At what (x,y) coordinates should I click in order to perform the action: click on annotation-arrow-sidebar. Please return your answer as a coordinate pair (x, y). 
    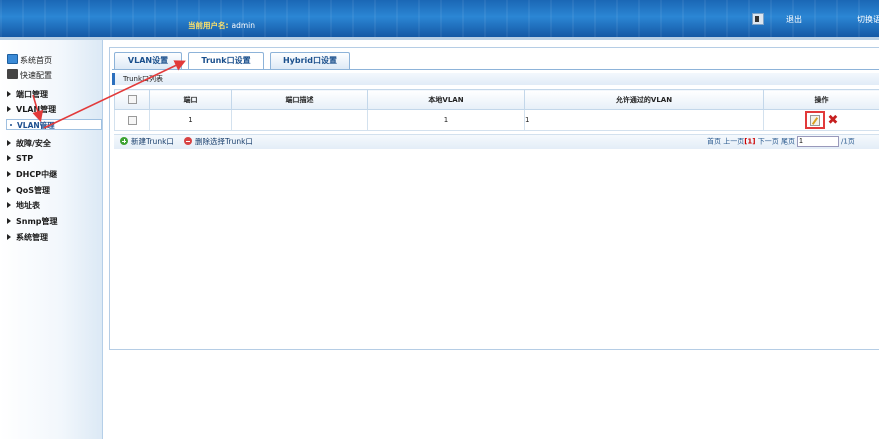
    Looking at the image, I should click on (38, 108).